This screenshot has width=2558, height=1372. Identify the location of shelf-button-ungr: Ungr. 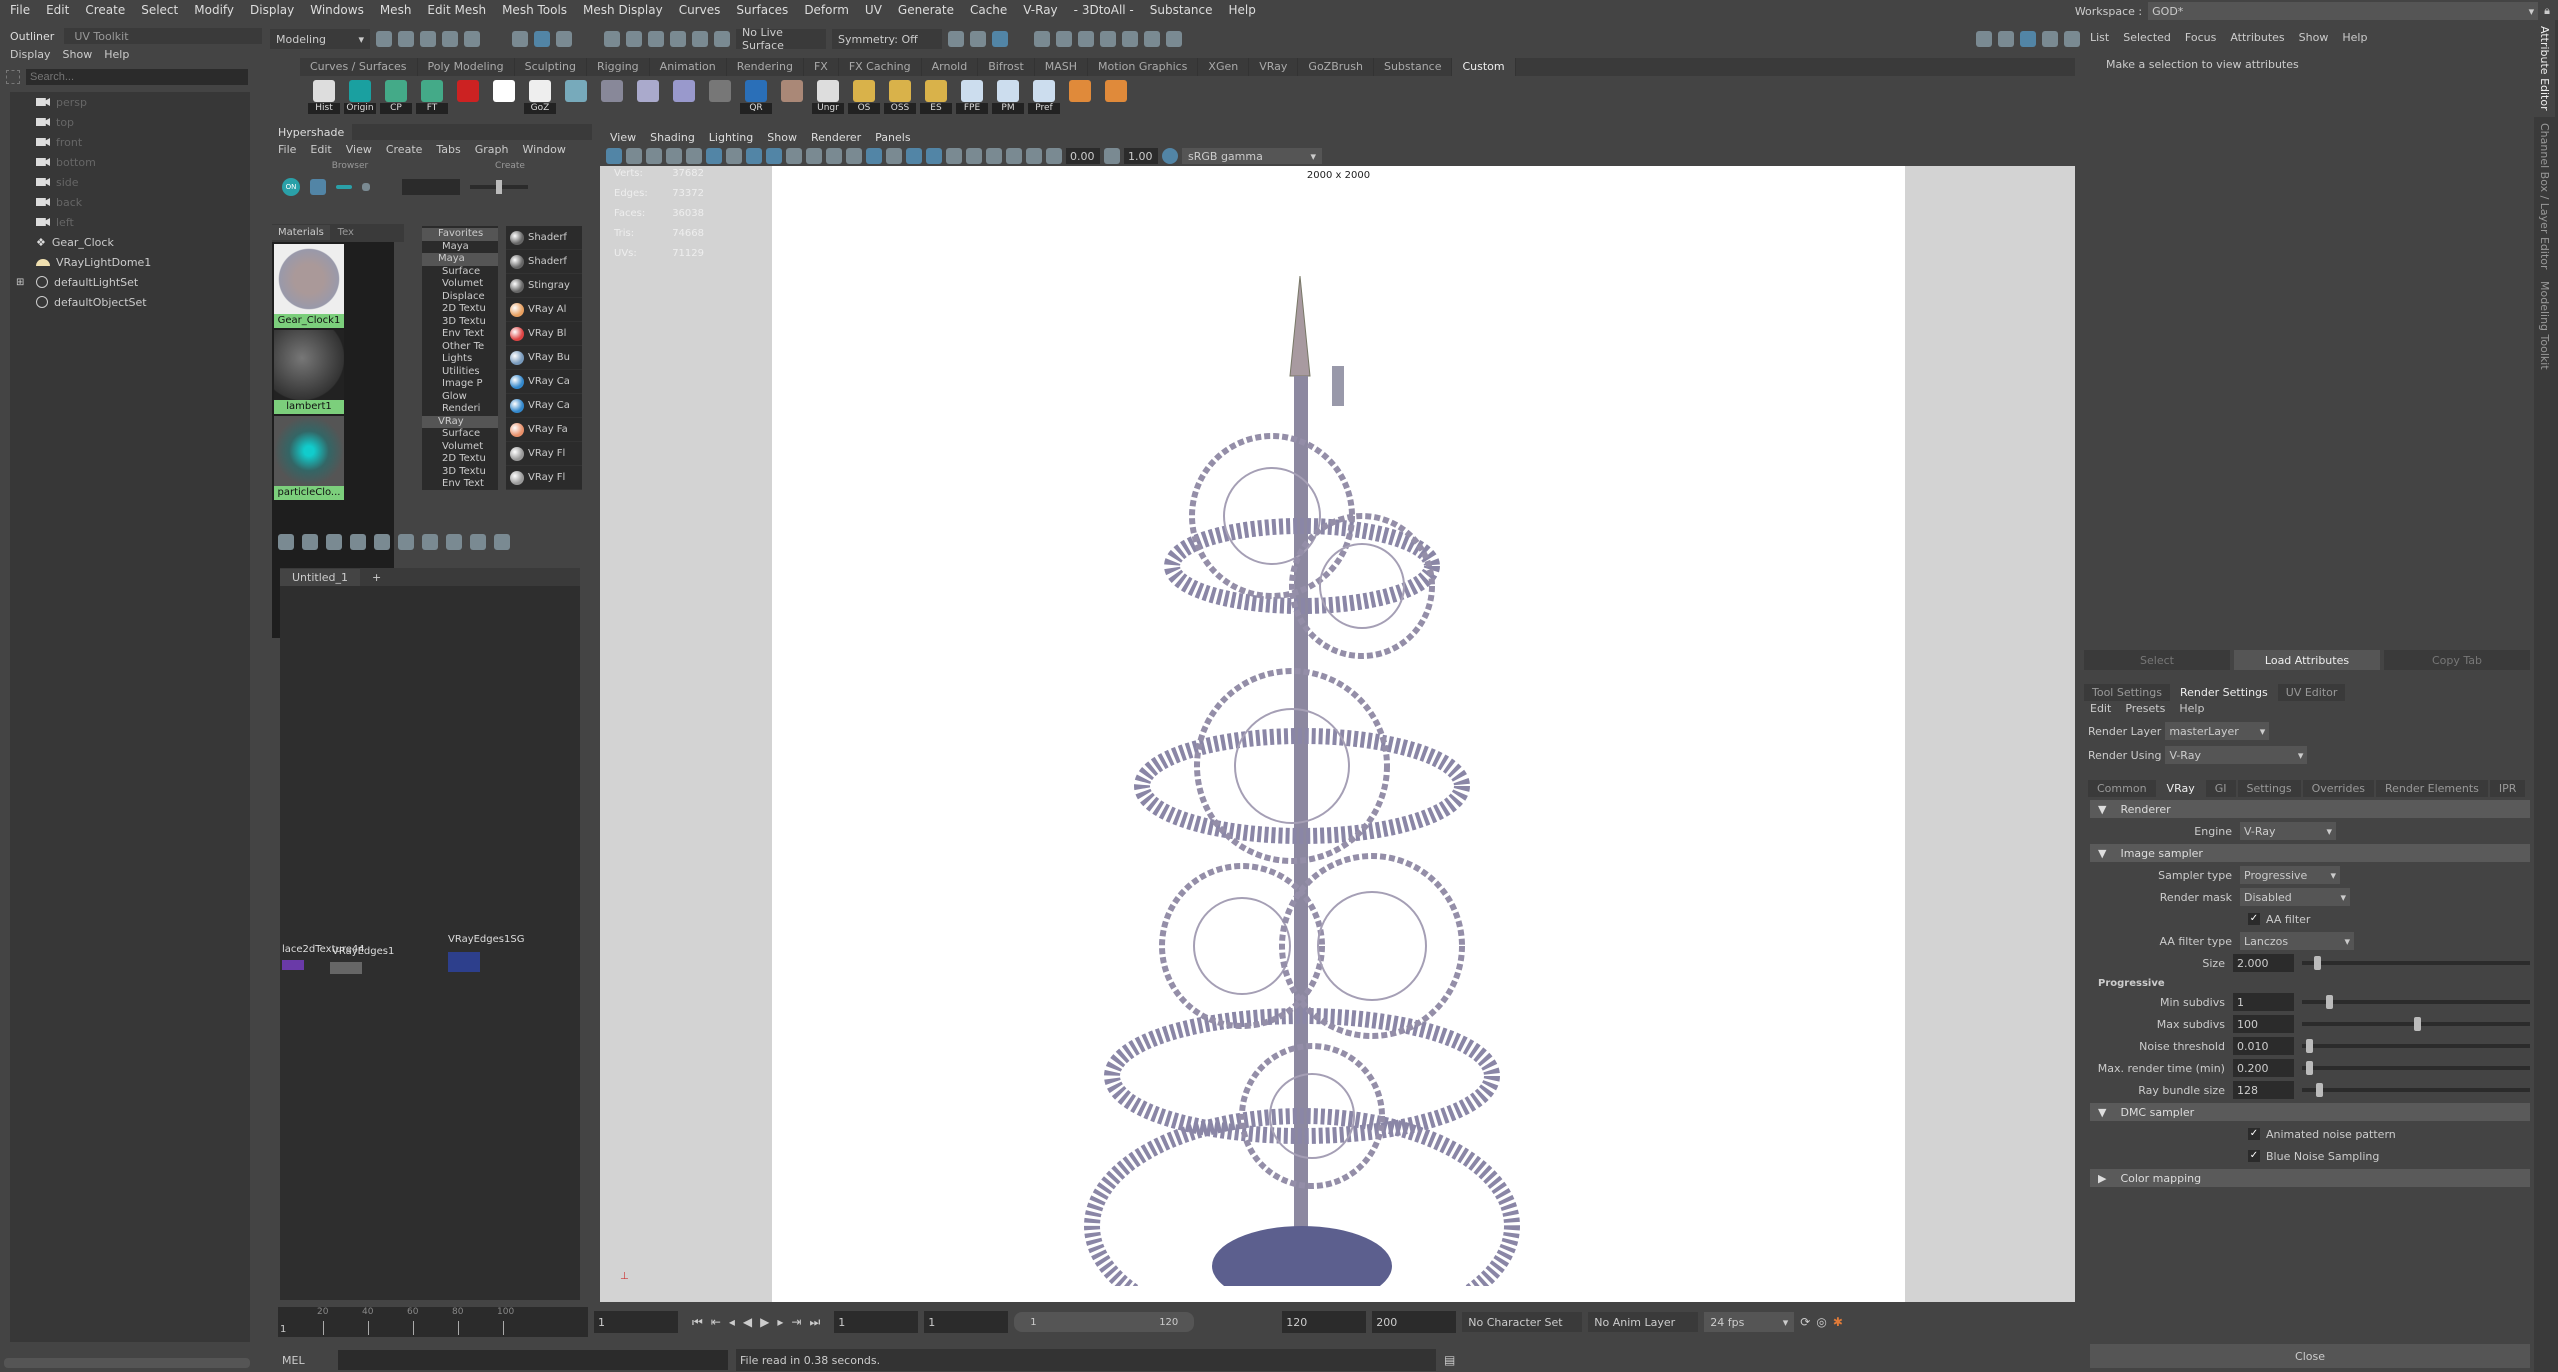
(828, 97).